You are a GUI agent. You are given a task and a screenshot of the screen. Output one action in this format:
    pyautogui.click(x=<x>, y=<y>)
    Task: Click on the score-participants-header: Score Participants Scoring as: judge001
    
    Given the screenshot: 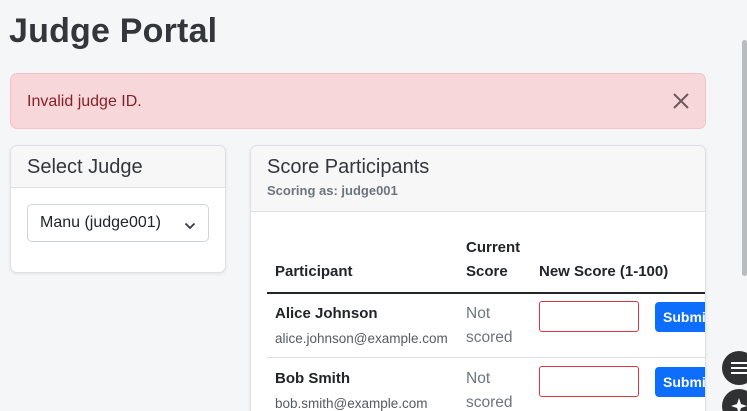 What is the action you would take?
    pyautogui.click(x=478, y=179)
    